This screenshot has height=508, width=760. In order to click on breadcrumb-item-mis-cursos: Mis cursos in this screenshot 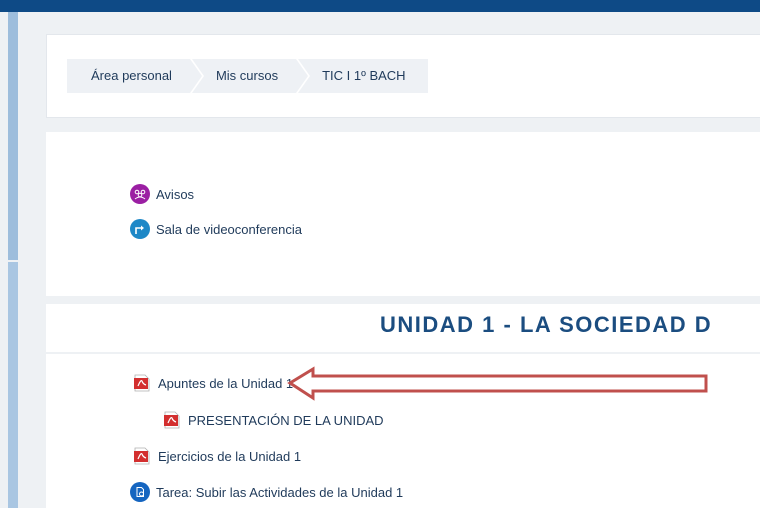, I will do `click(250, 76)`.